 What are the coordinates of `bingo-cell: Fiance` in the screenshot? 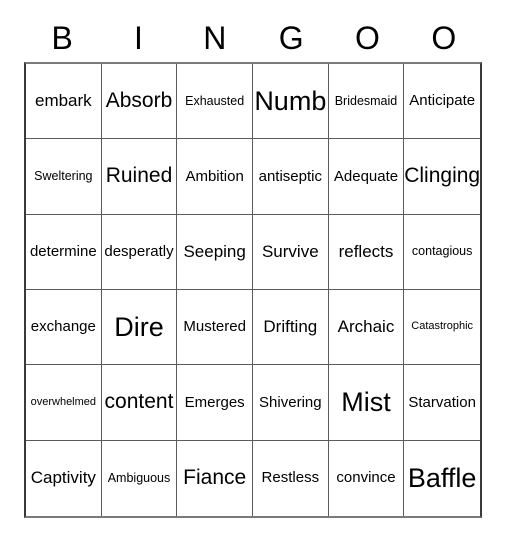 It's located at (215, 478).